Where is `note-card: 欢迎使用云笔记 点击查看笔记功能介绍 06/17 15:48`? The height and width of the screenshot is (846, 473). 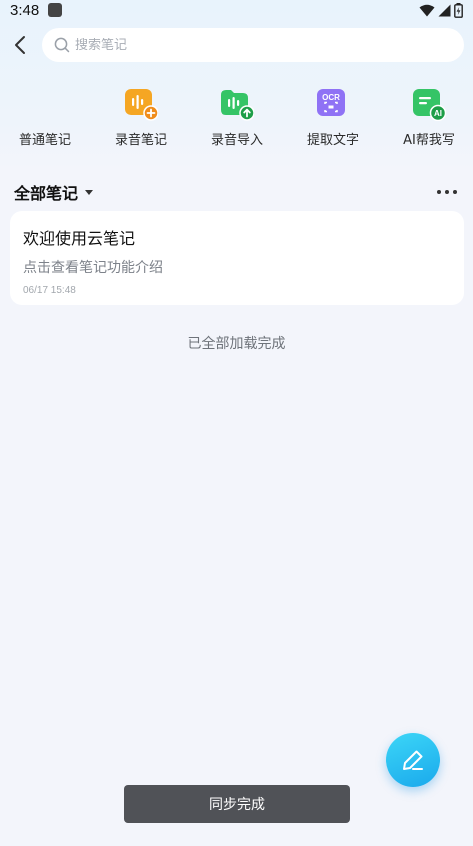 note-card: 欢迎使用云笔记 点击查看笔记功能介绍 06/17 15:48 is located at coordinates (237, 258).